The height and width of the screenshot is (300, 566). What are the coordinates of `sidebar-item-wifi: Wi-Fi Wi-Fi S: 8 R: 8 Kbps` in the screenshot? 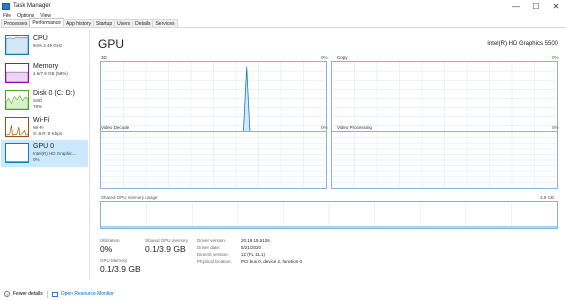 It's located at (44, 127).